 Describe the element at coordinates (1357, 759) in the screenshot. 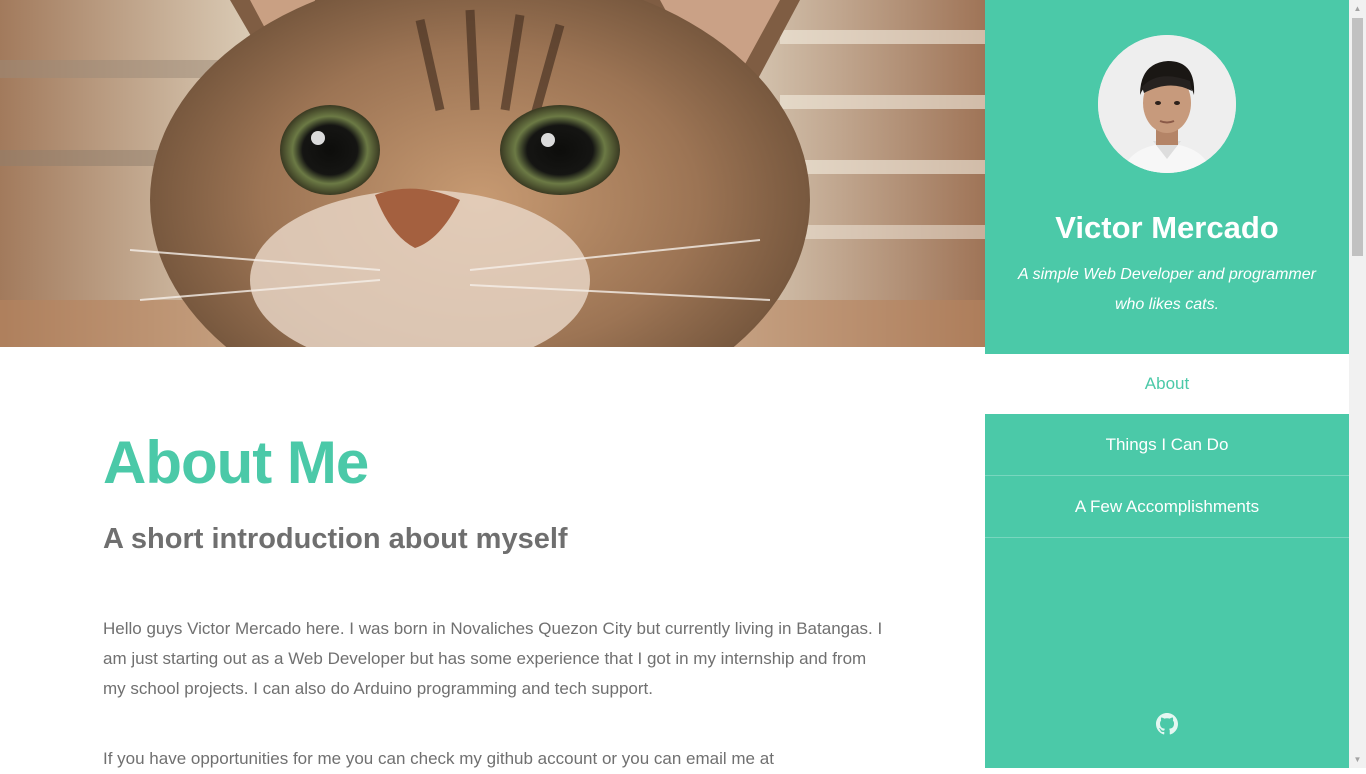

I see `scroll-down-icon: ▼` at that location.